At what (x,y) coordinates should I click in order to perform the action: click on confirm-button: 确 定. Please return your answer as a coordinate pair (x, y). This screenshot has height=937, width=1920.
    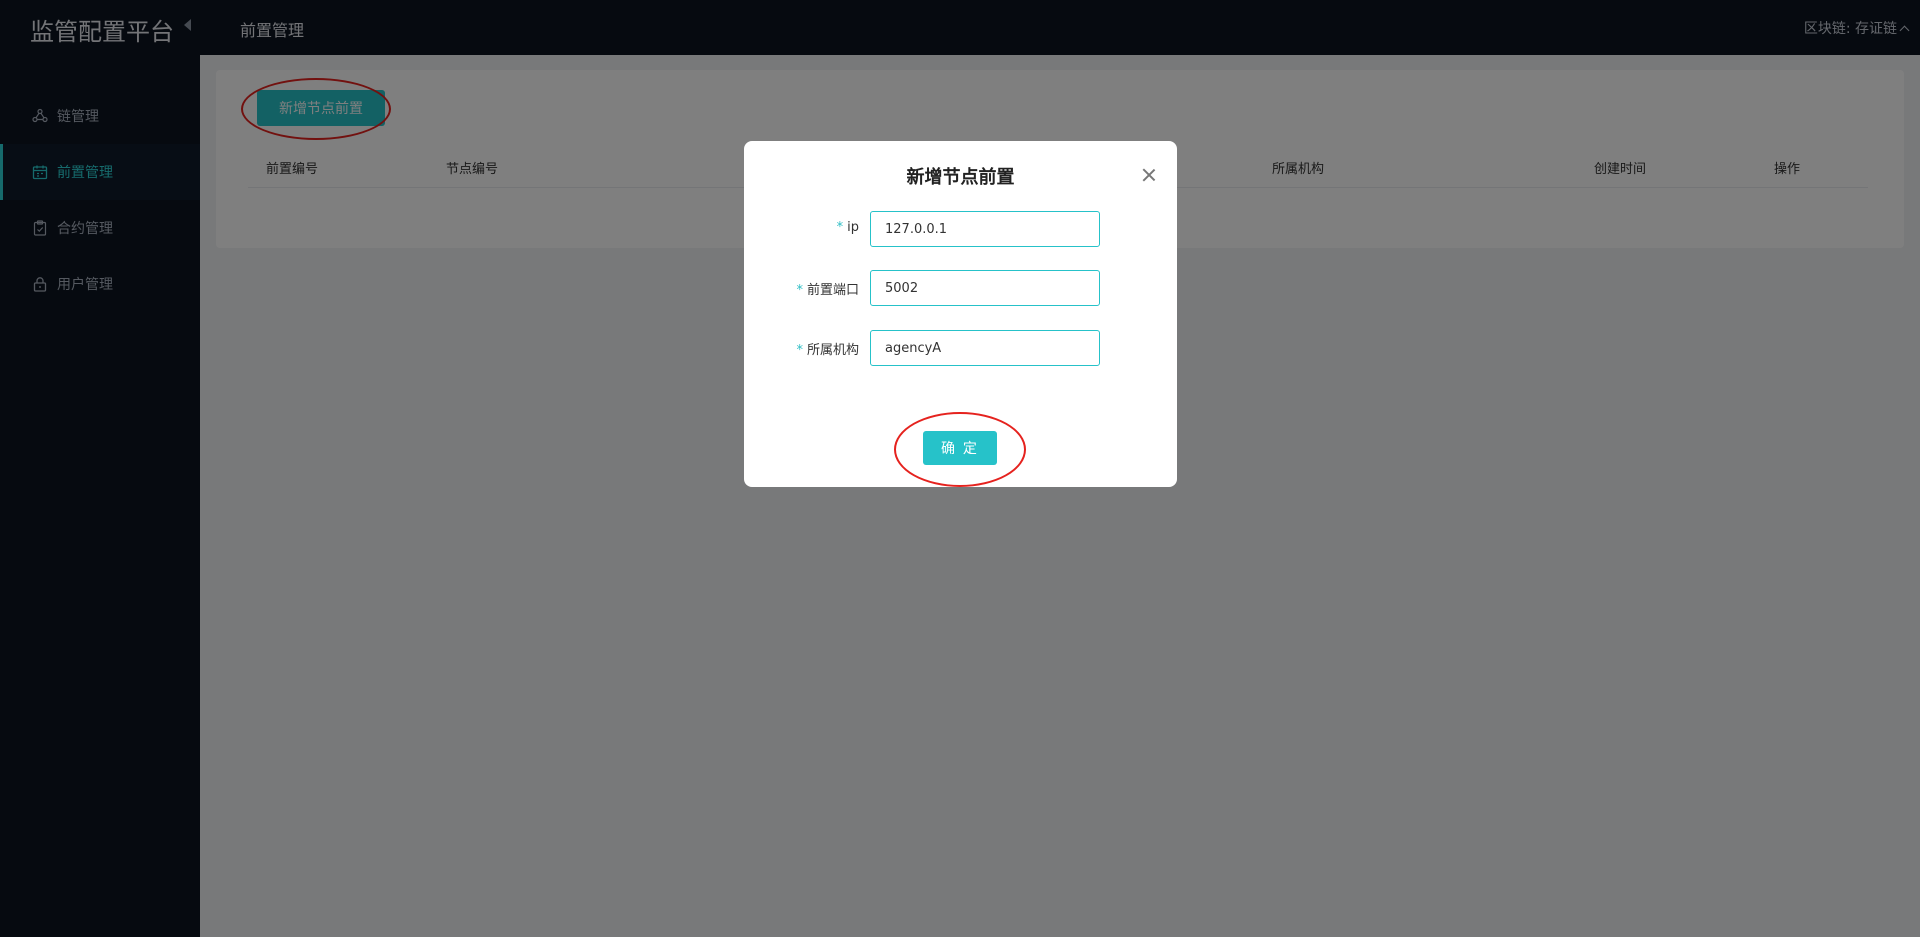
    Looking at the image, I should click on (960, 448).